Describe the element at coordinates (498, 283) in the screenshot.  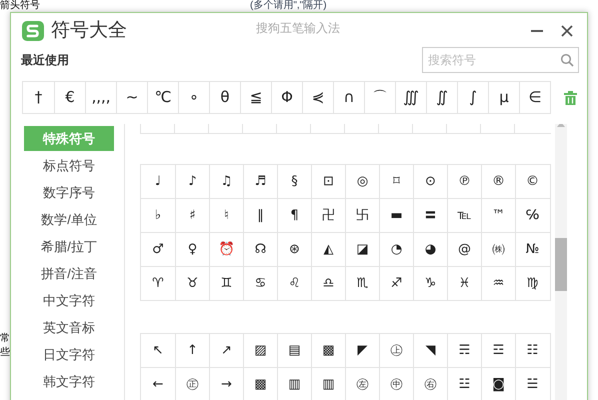
I see `symbol-key: ♒` at that location.